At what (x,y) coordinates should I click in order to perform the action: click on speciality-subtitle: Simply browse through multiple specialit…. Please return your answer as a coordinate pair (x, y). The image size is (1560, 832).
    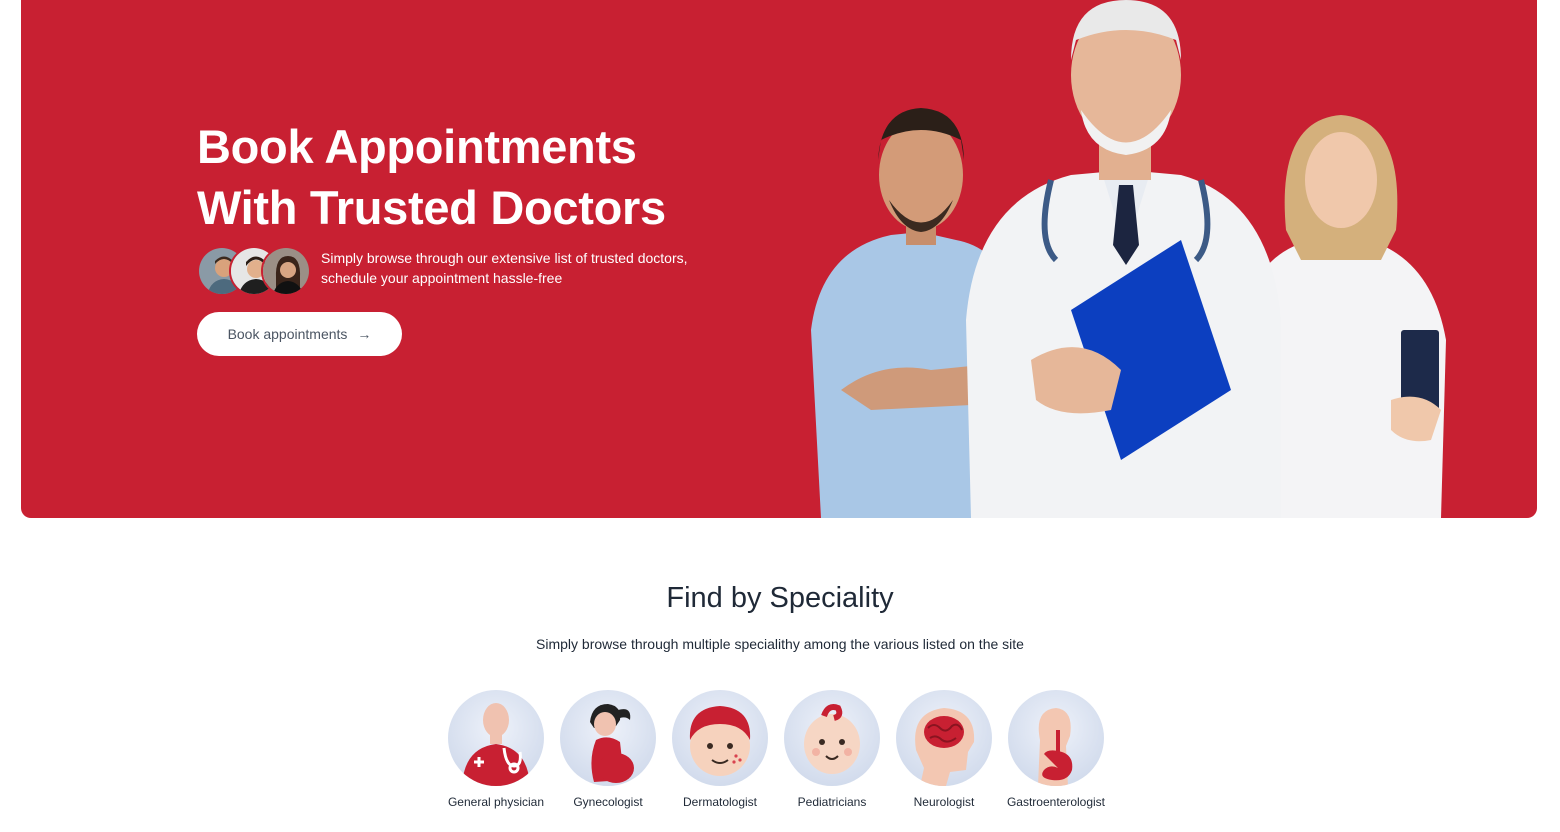
    Looking at the image, I should click on (780, 644).